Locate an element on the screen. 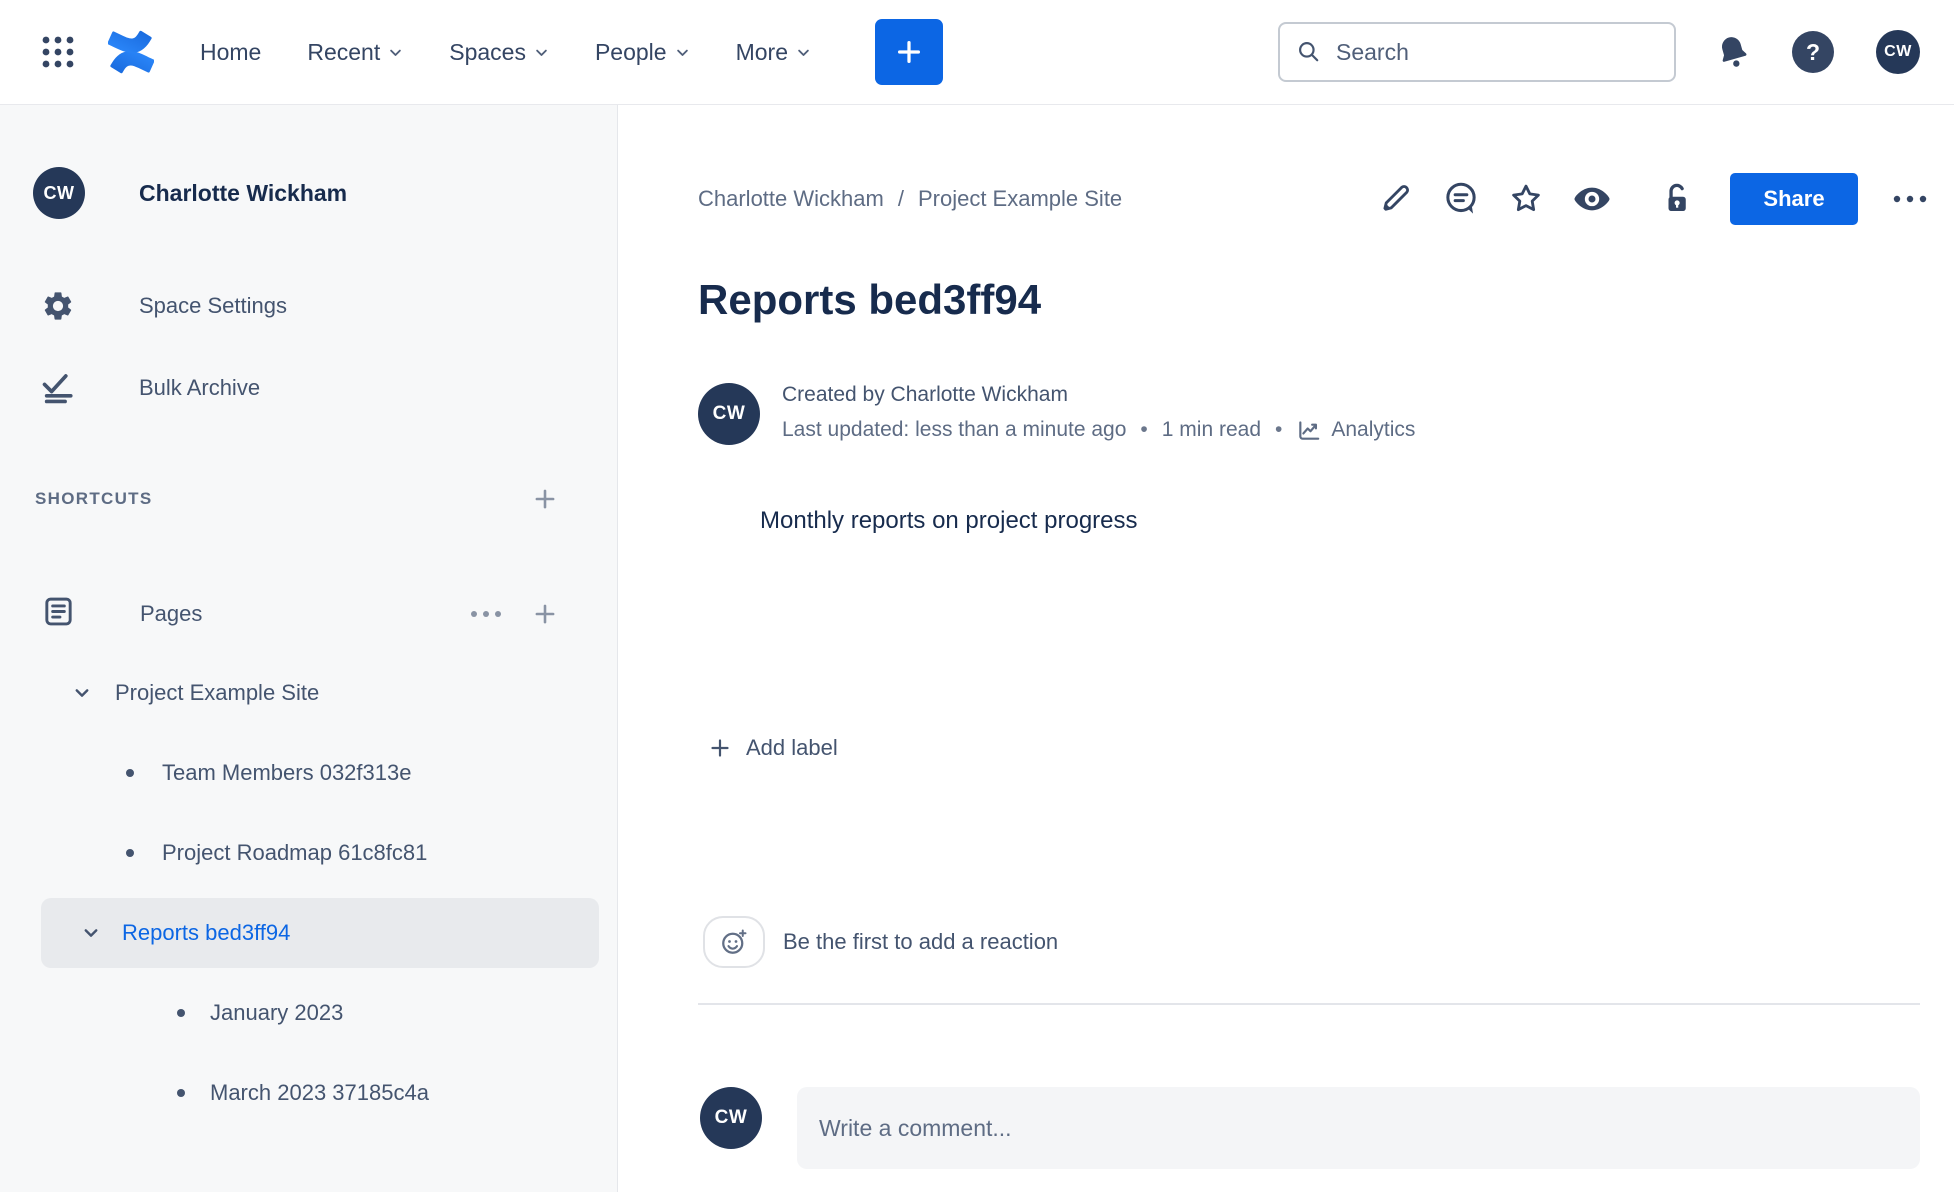 The width and height of the screenshot is (1954, 1192). comment-input is located at coordinates (1358, 1128).